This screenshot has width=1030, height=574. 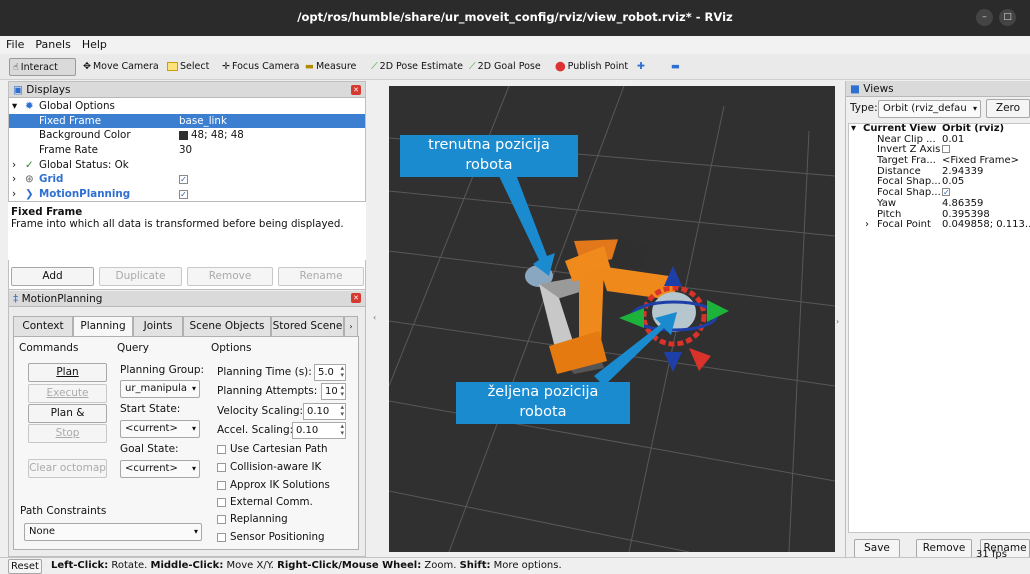 I want to click on frame-rate-value: 30, so click(x=185, y=150).